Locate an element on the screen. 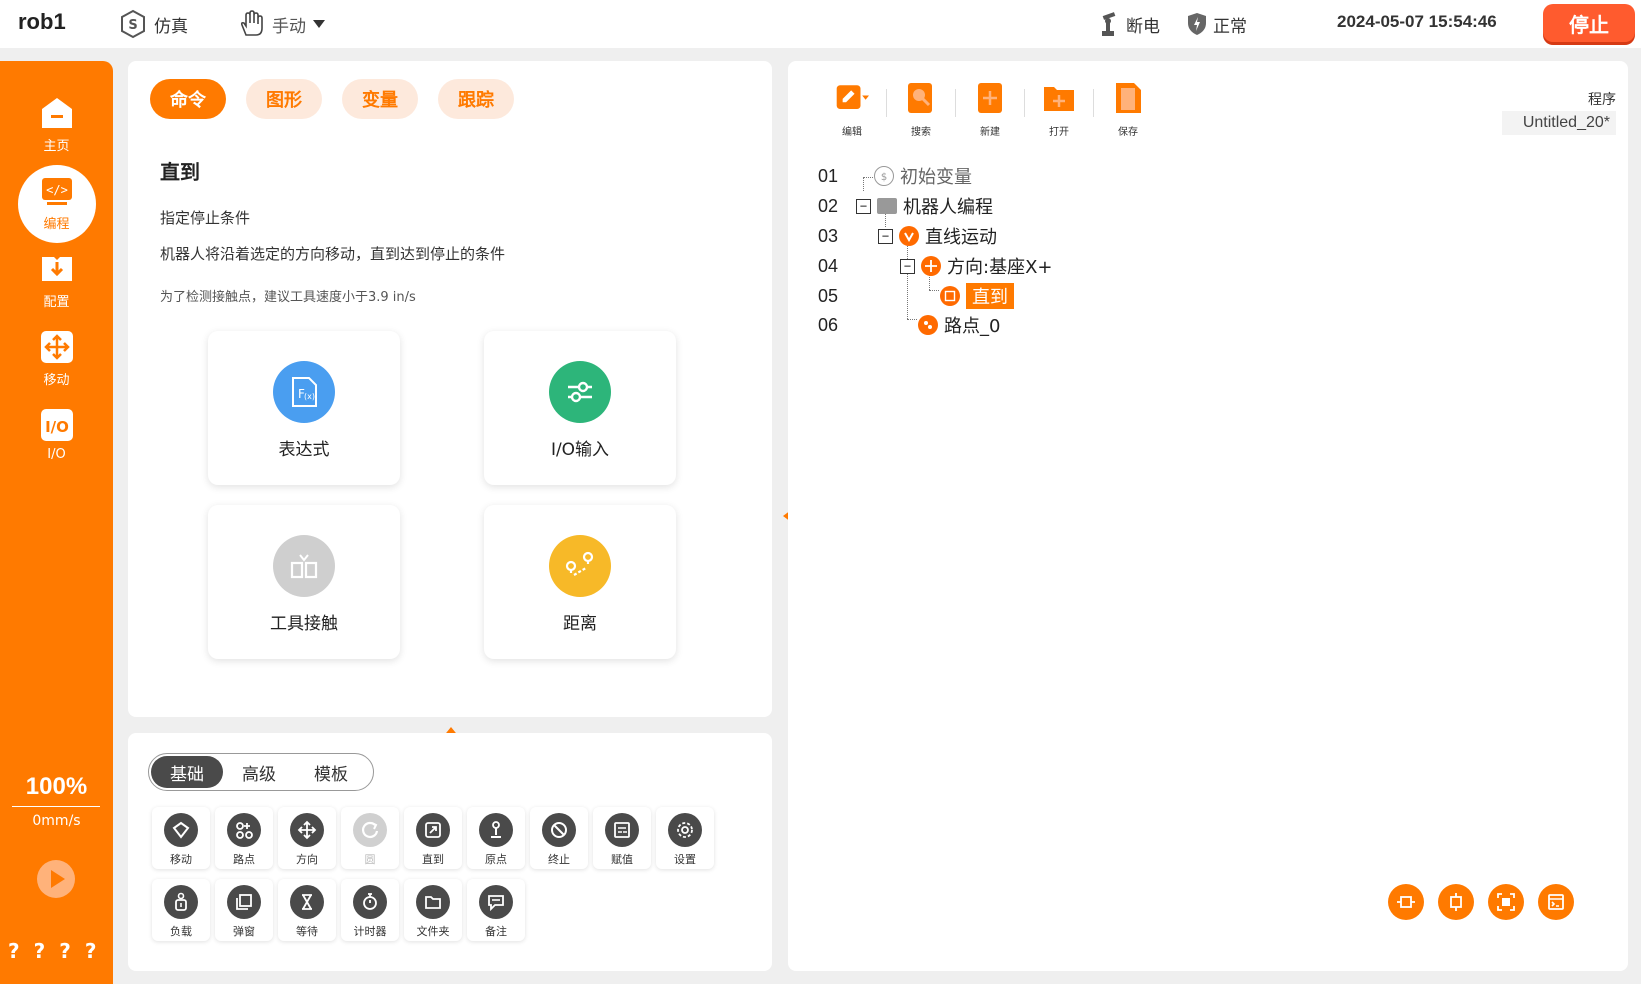 This screenshot has height=984, width=1641. tool-payload: 负载 is located at coordinates (181, 910).